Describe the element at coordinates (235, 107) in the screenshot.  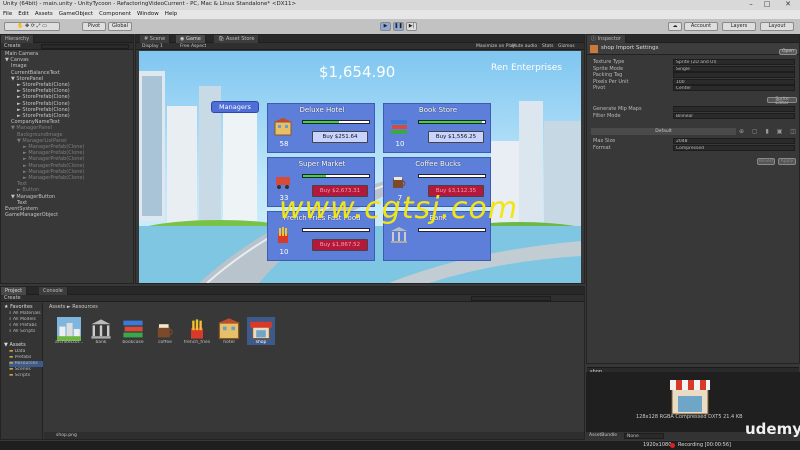
I see `managers-button: Managers` at that location.